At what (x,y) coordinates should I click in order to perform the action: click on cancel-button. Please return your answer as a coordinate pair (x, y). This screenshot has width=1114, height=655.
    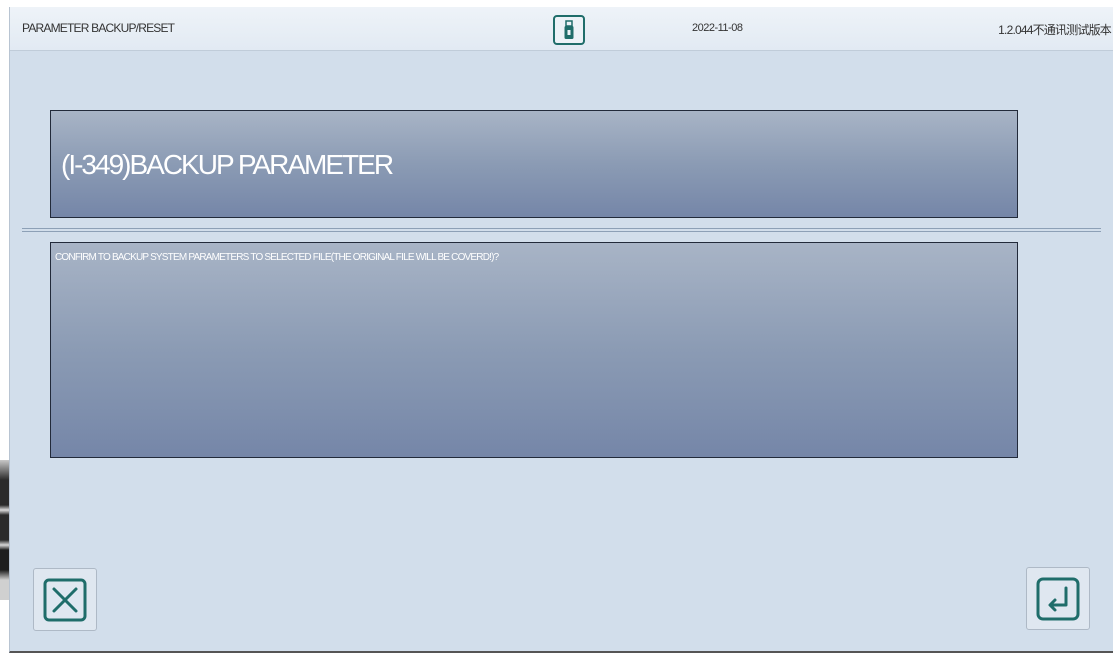
    Looking at the image, I should click on (65, 599).